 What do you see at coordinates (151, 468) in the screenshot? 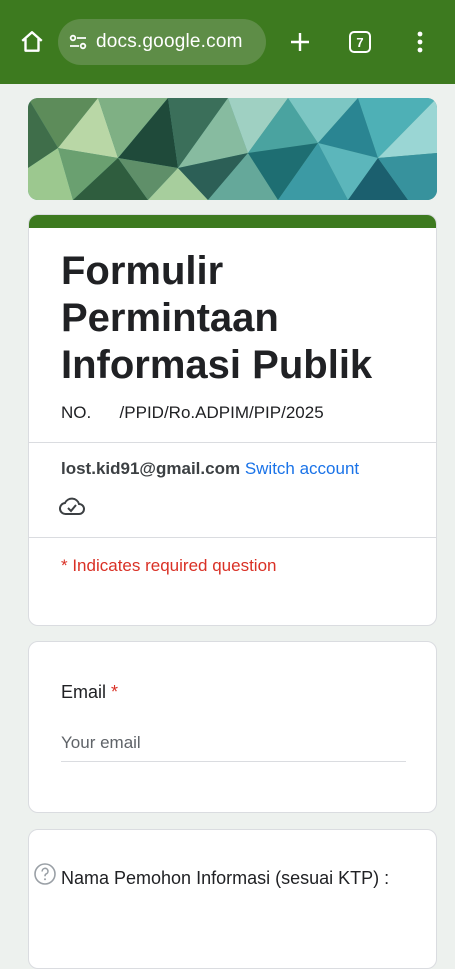
I see `account-email: lost.kid91@gmail.com` at bounding box center [151, 468].